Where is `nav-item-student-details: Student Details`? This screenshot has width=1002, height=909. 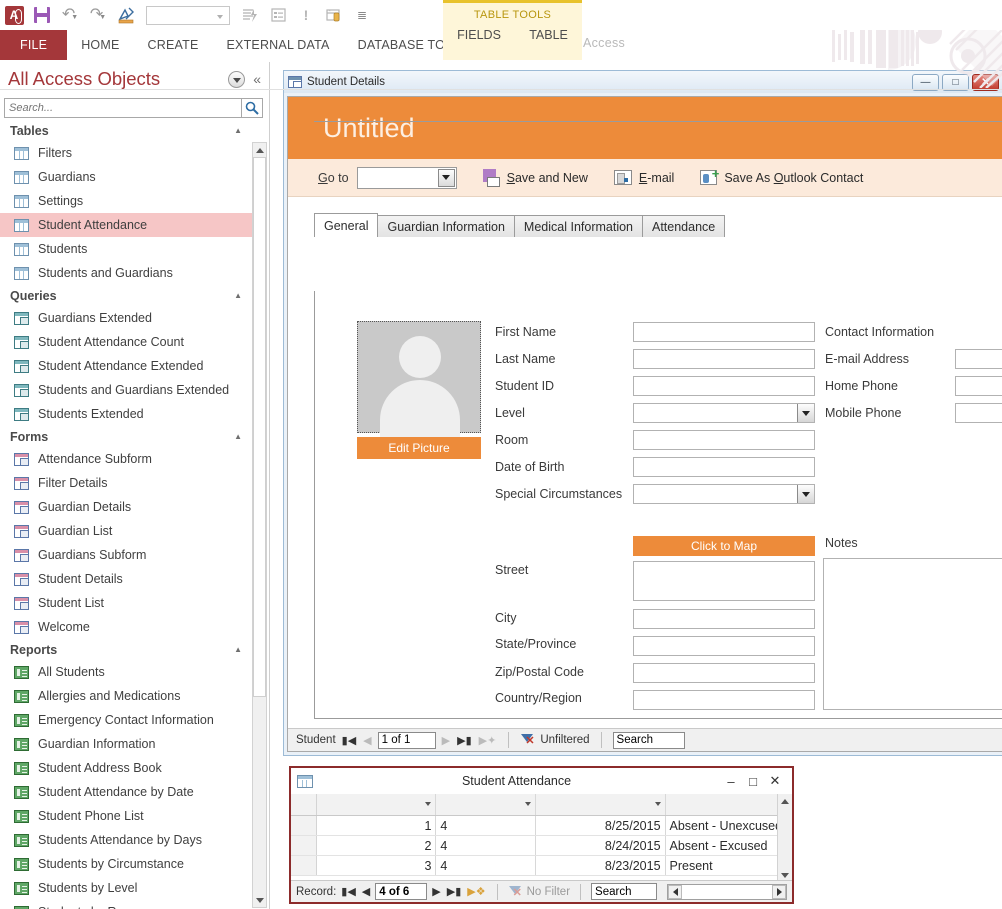
nav-item-student-details: Student Details is located at coordinates (126, 579).